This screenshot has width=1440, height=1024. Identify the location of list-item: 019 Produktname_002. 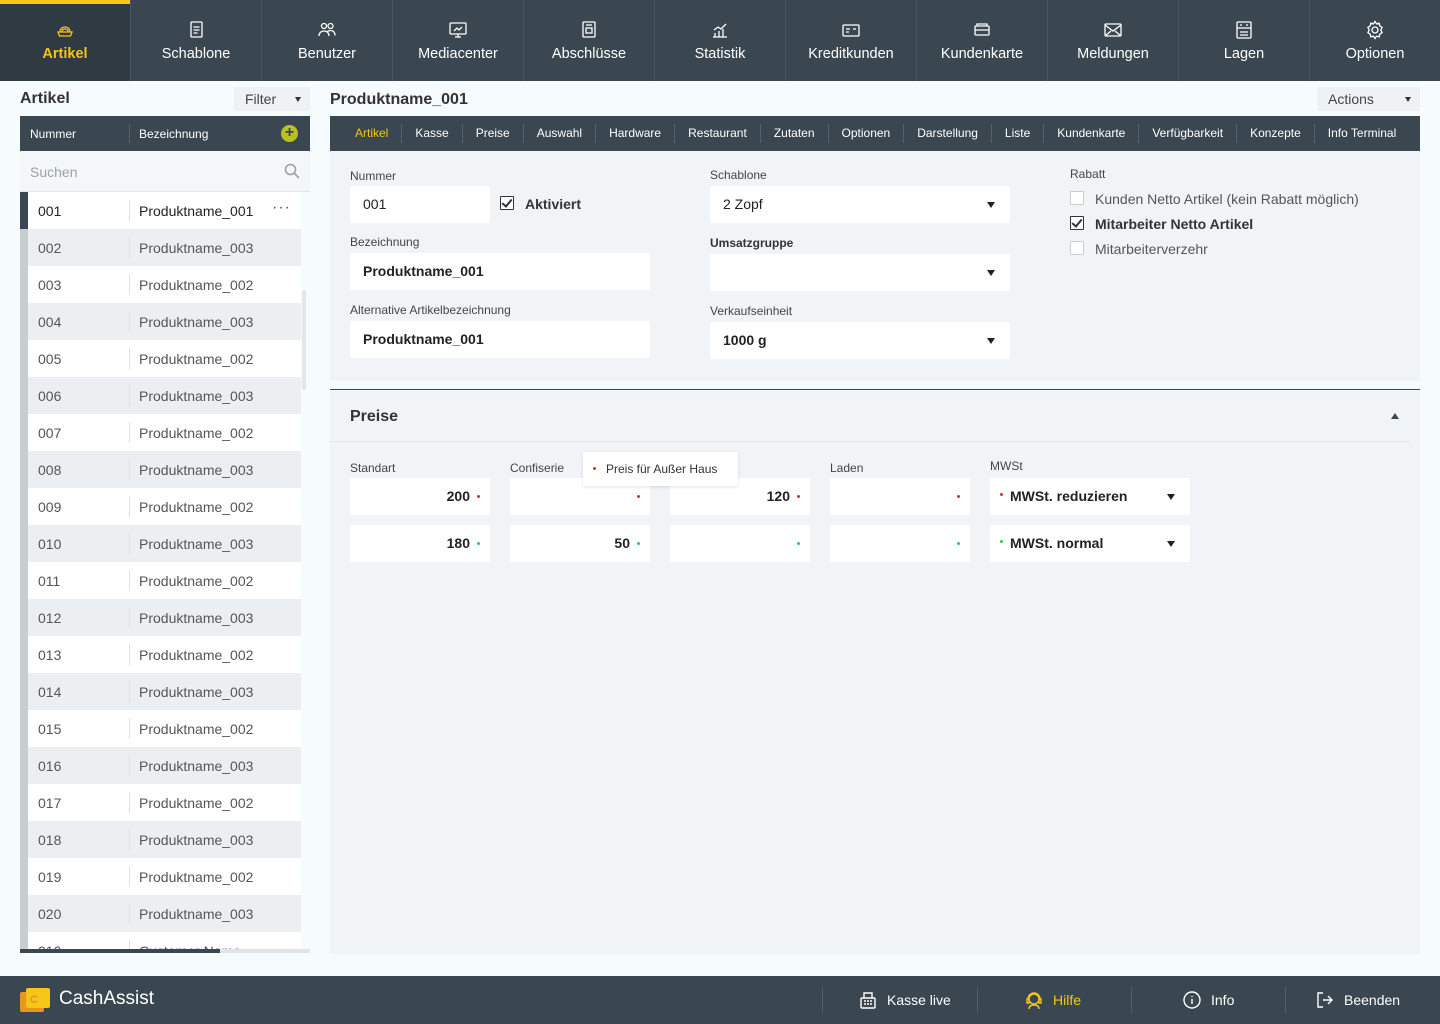
(160, 876).